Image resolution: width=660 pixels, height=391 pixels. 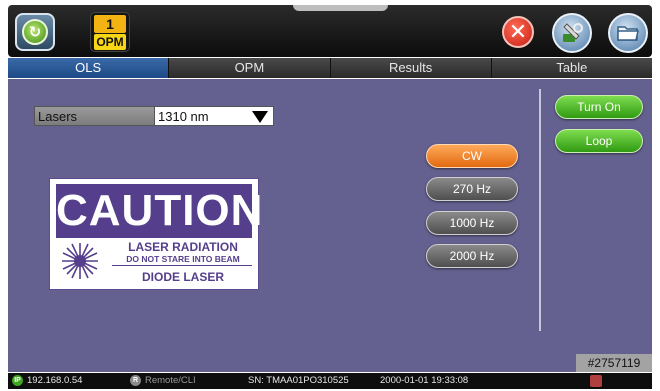 What do you see at coordinates (183, 259) in the screenshot?
I see `caution-warning: DO NOT STARE INTO BEAM` at bounding box center [183, 259].